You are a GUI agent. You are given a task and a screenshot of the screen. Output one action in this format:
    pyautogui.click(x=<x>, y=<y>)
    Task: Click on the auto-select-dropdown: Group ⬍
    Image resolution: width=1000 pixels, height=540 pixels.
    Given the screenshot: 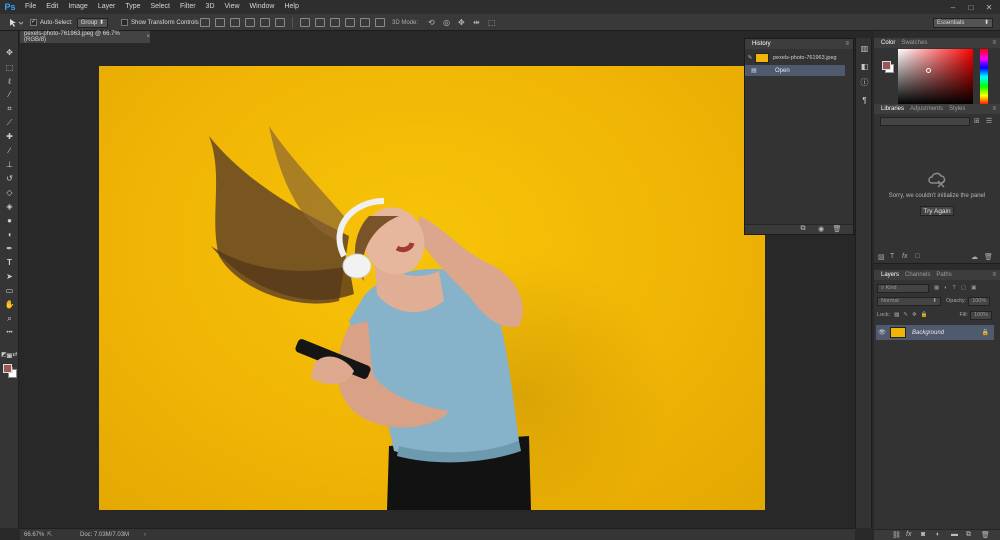 What is the action you would take?
    pyautogui.click(x=92, y=22)
    